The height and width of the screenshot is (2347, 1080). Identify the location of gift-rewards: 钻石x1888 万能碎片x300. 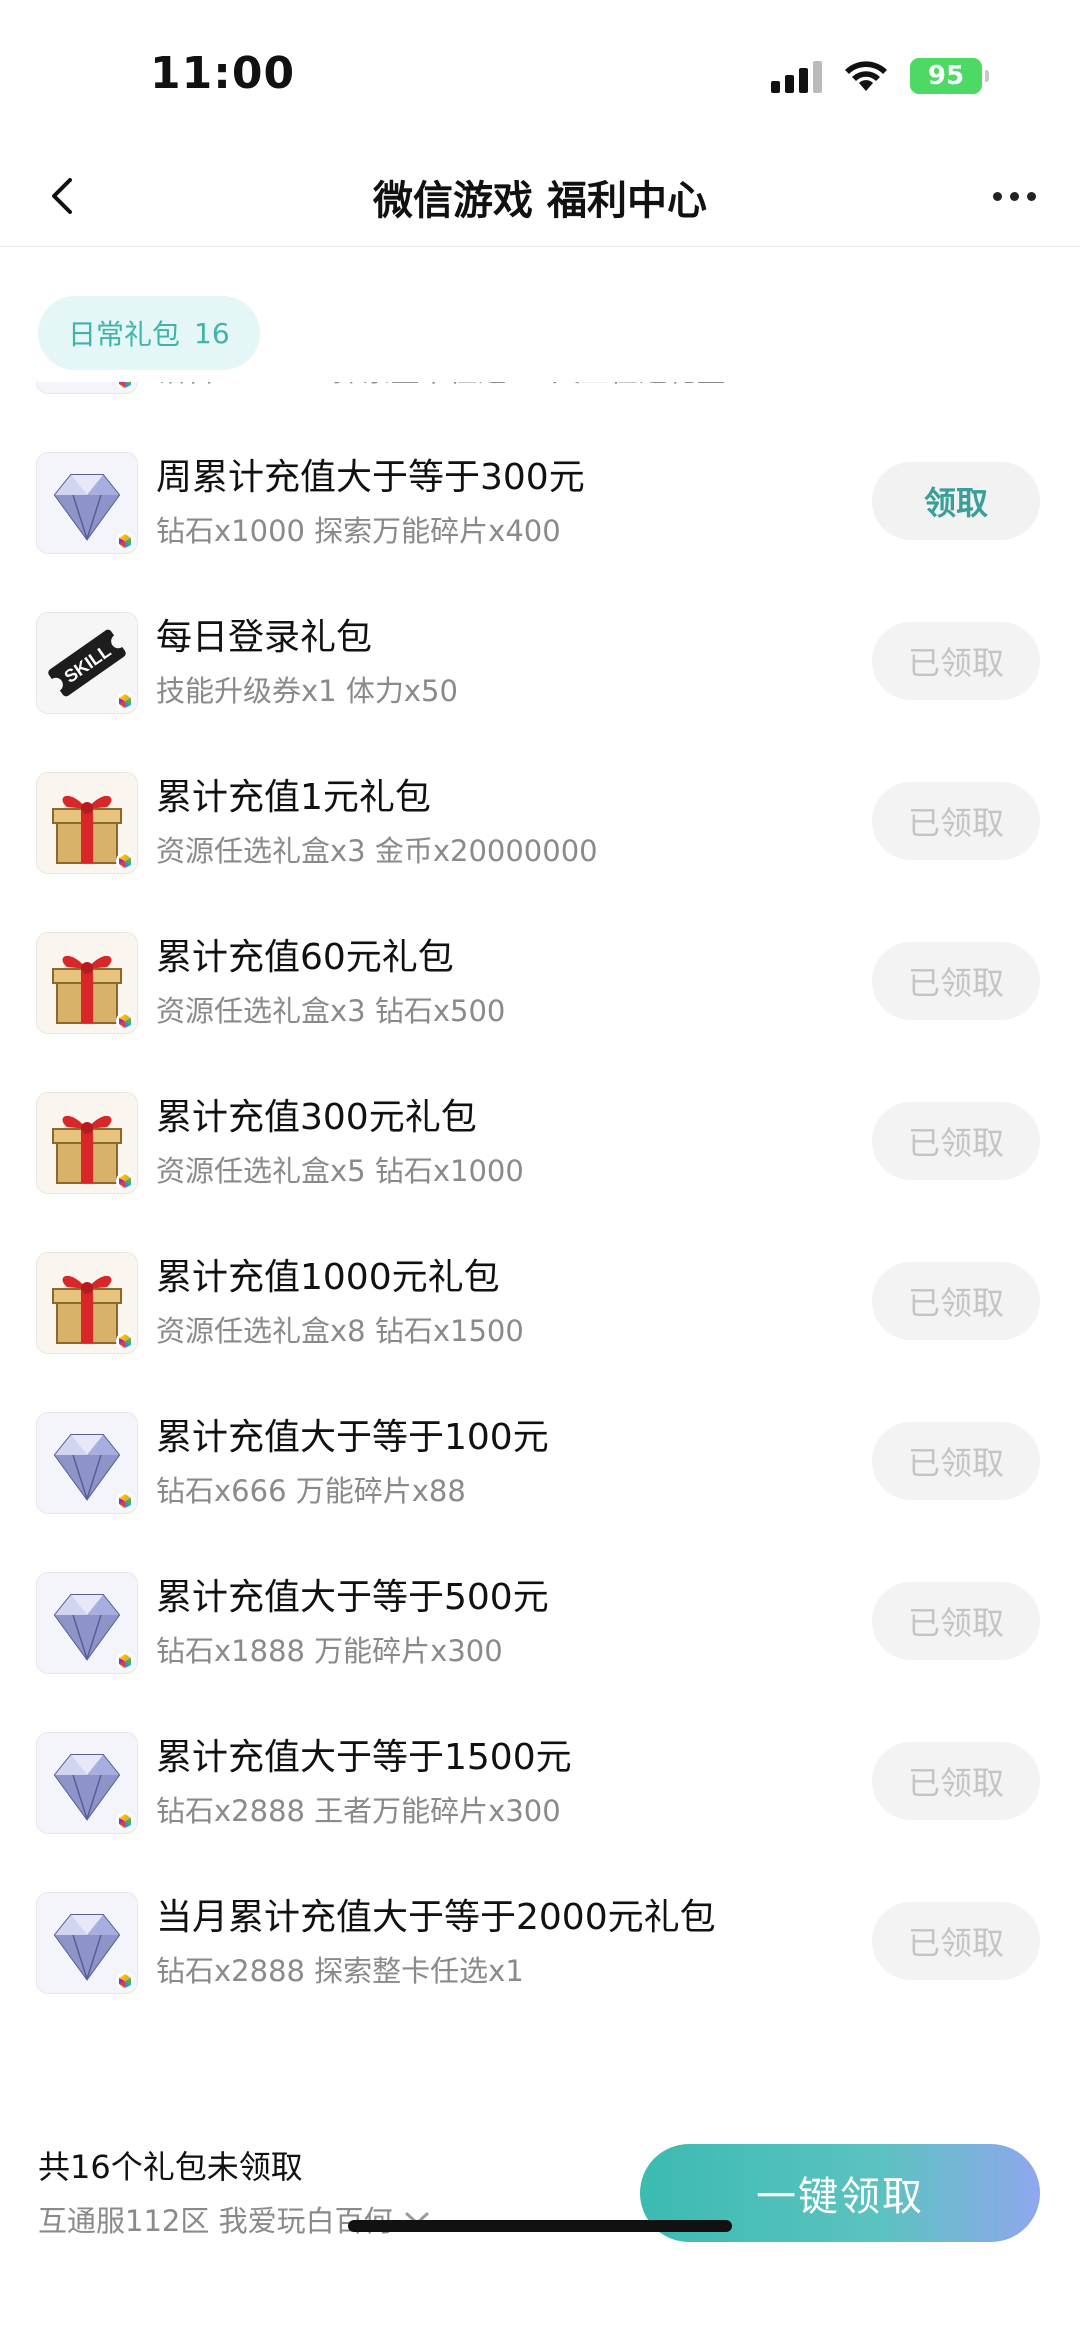
(329, 1651).